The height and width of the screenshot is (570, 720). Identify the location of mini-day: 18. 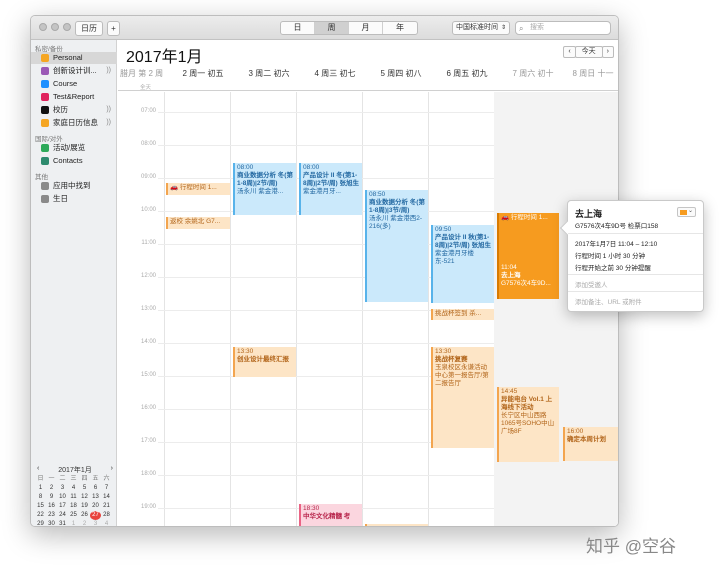
(73, 506).